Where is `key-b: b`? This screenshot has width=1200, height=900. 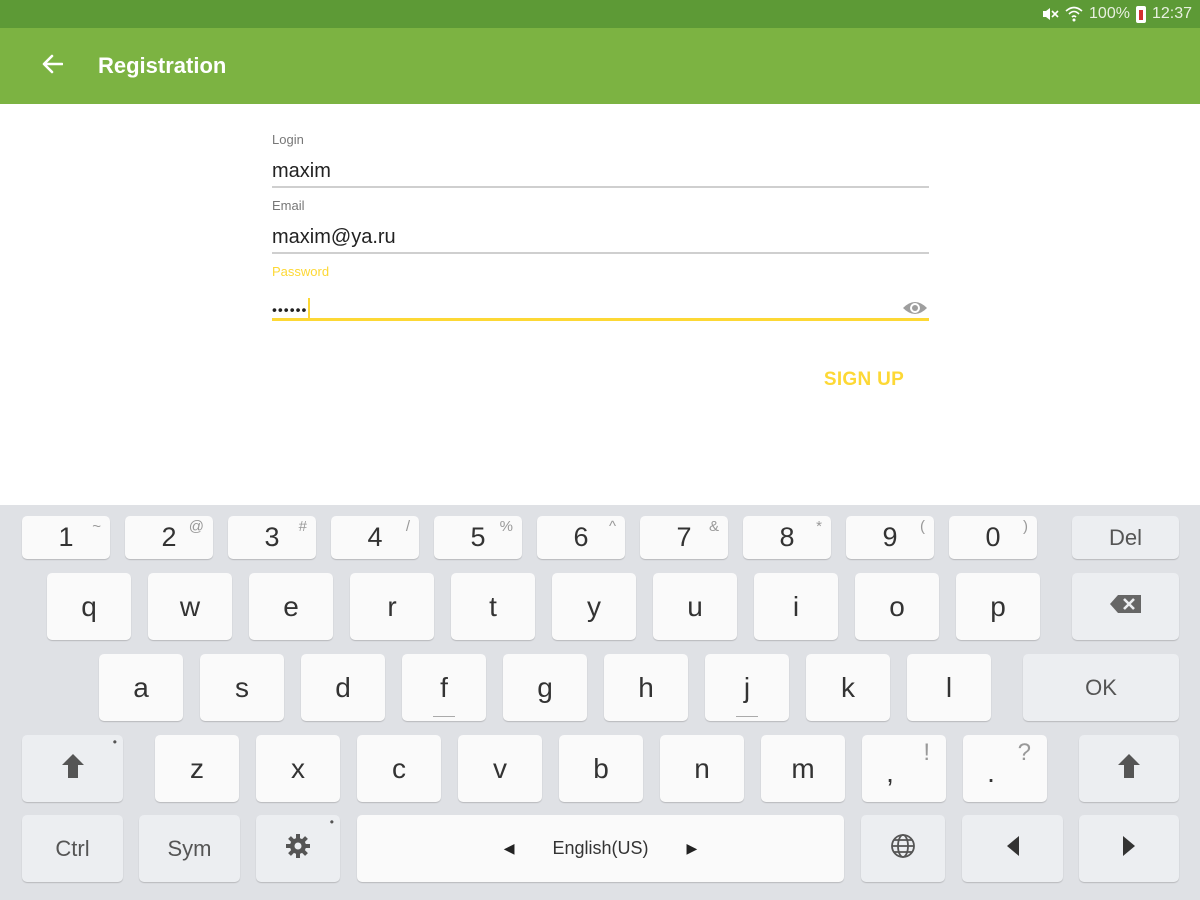
key-b: b is located at coordinates (601, 768).